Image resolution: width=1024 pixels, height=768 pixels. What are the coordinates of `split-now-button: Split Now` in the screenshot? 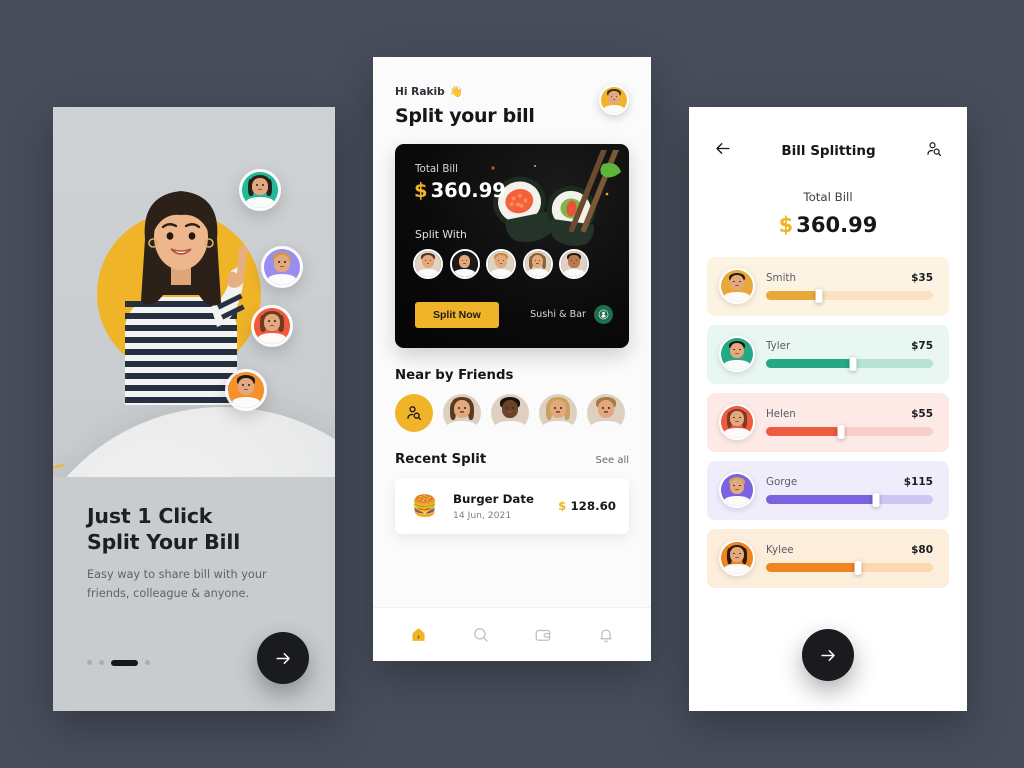 It's located at (457, 315).